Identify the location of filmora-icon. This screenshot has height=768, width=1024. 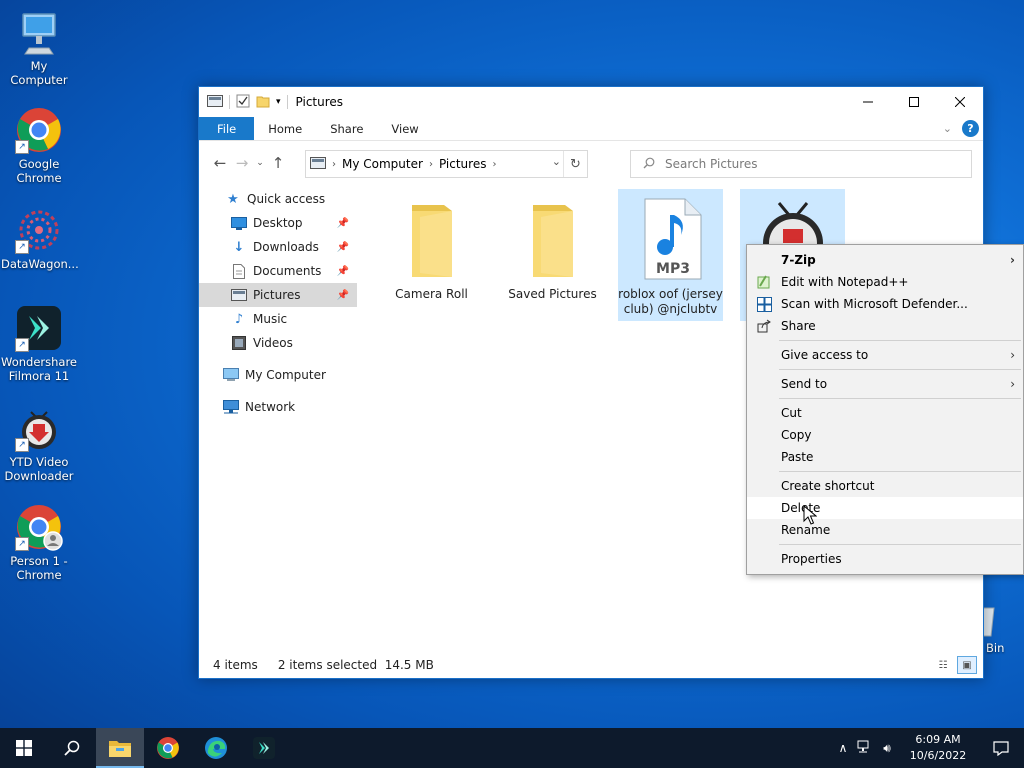
(264, 748).